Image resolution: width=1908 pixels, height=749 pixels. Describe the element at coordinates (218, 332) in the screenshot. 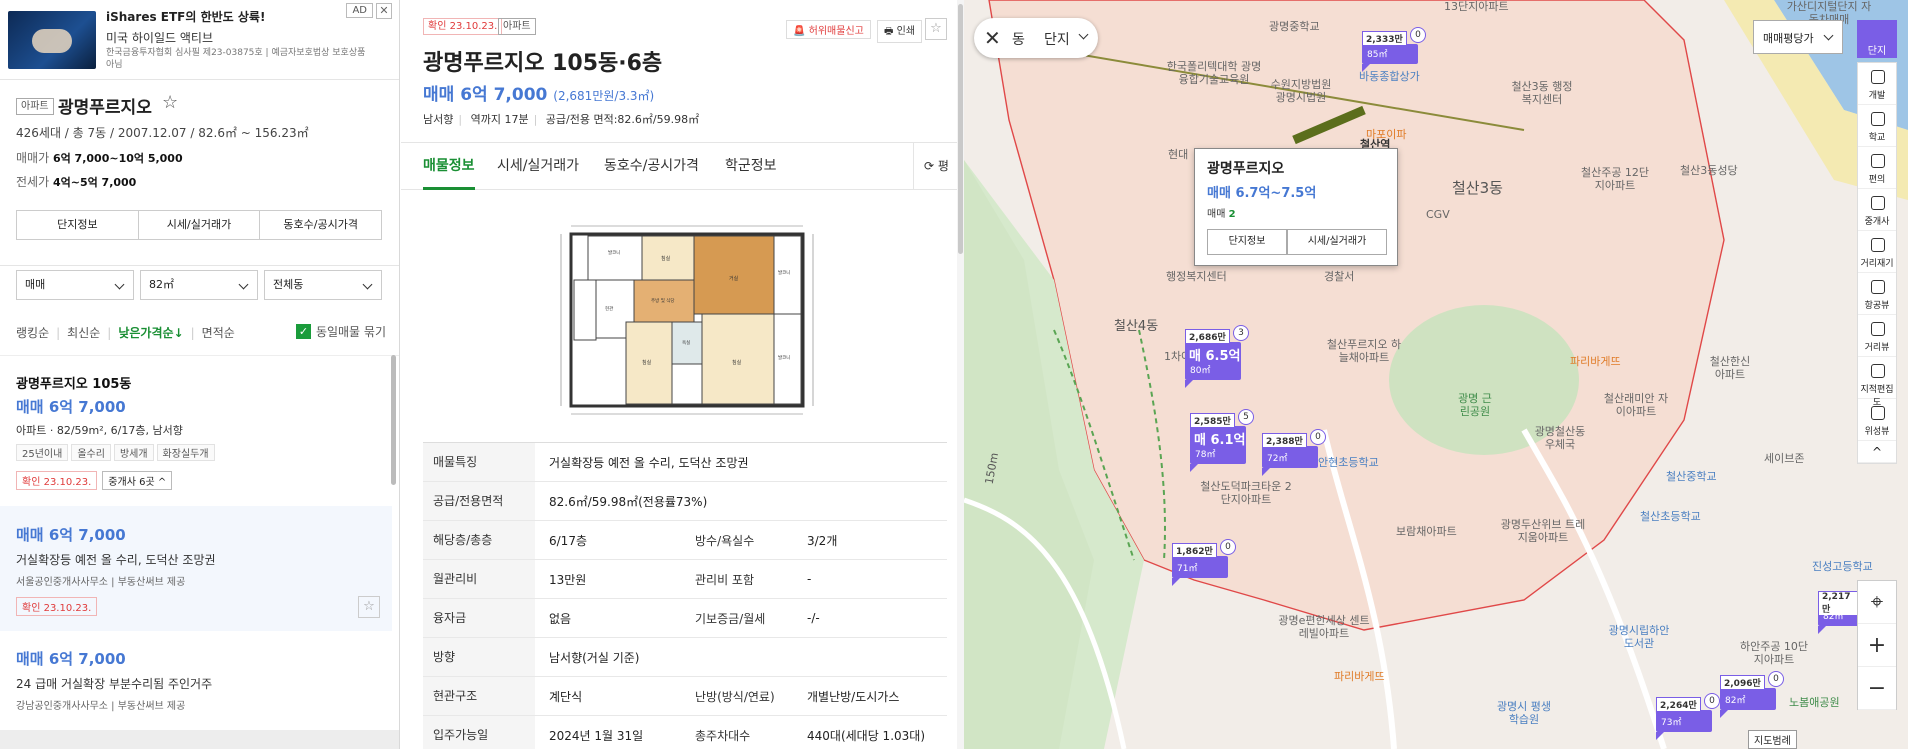

I see `sort-area: 면적순` at that location.